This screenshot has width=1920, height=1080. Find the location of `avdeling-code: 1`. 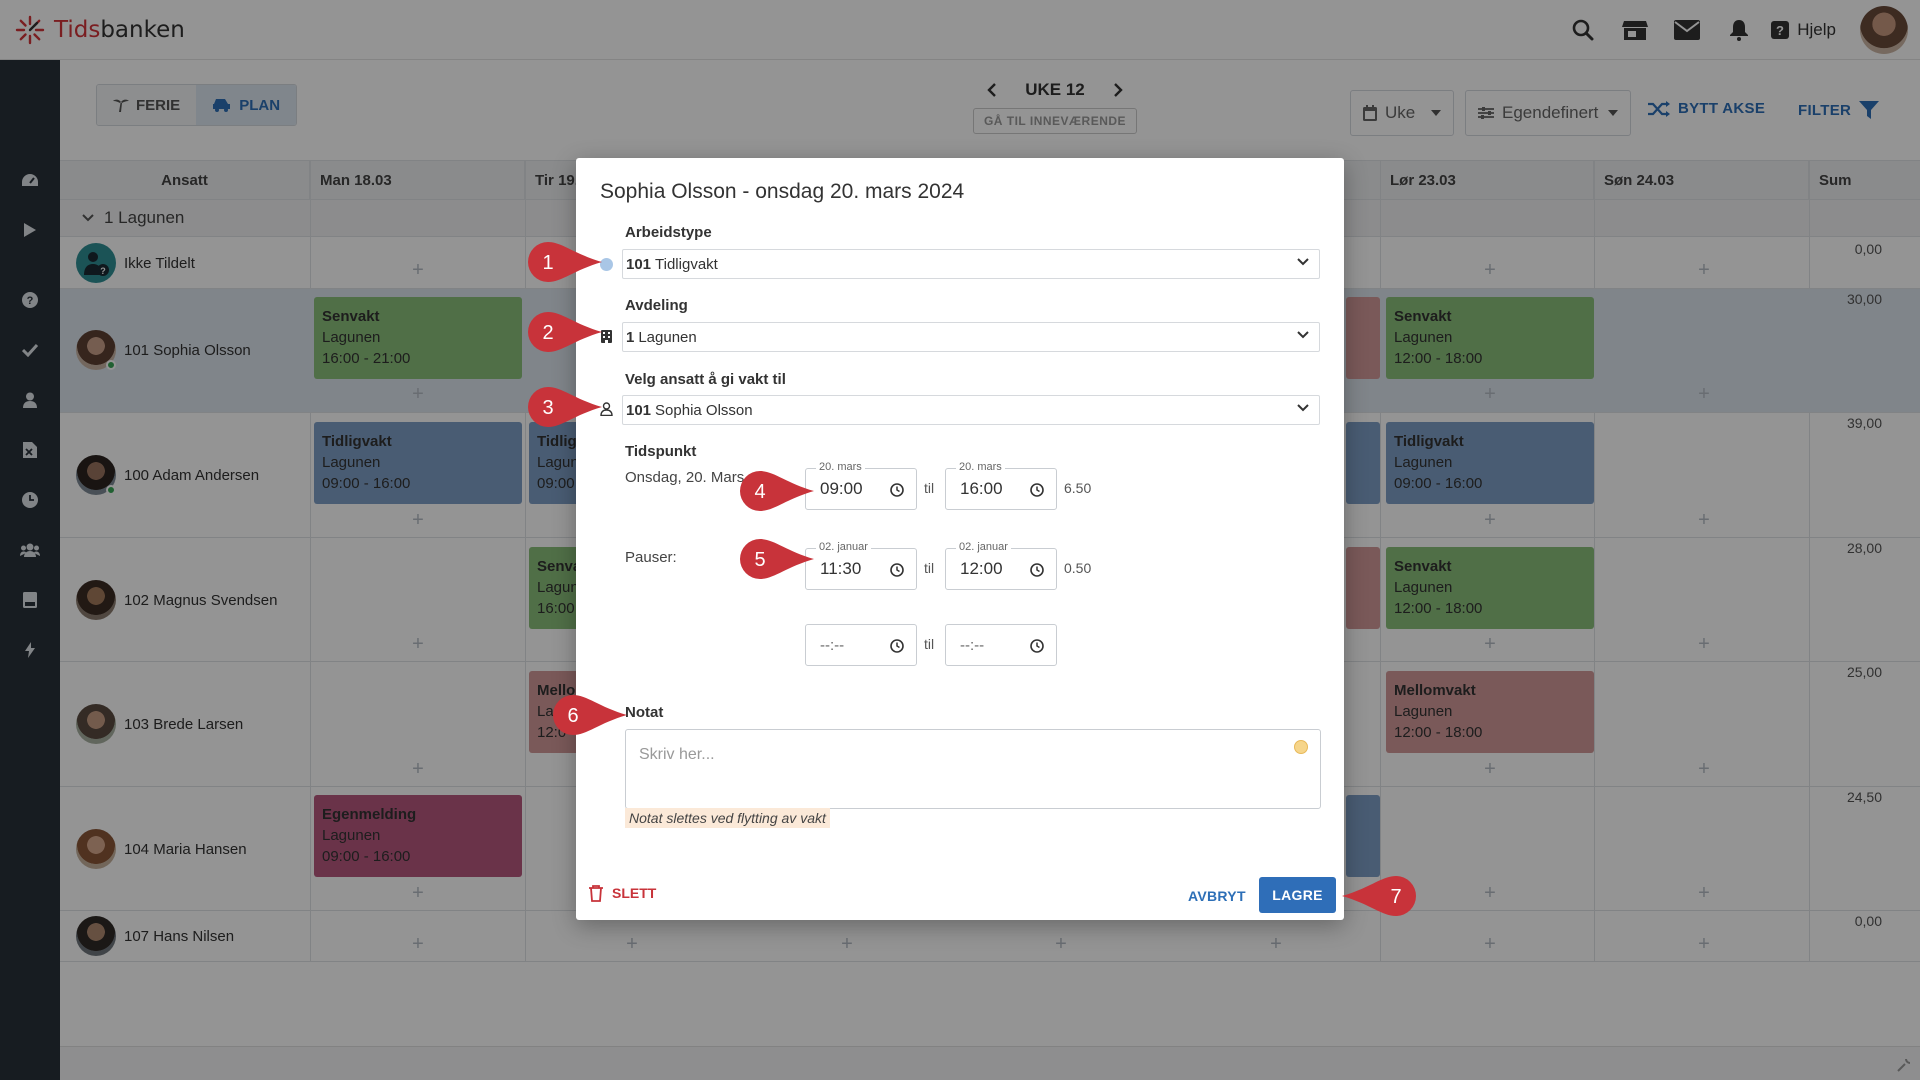

avdeling-code: 1 is located at coordinates (630, 337).